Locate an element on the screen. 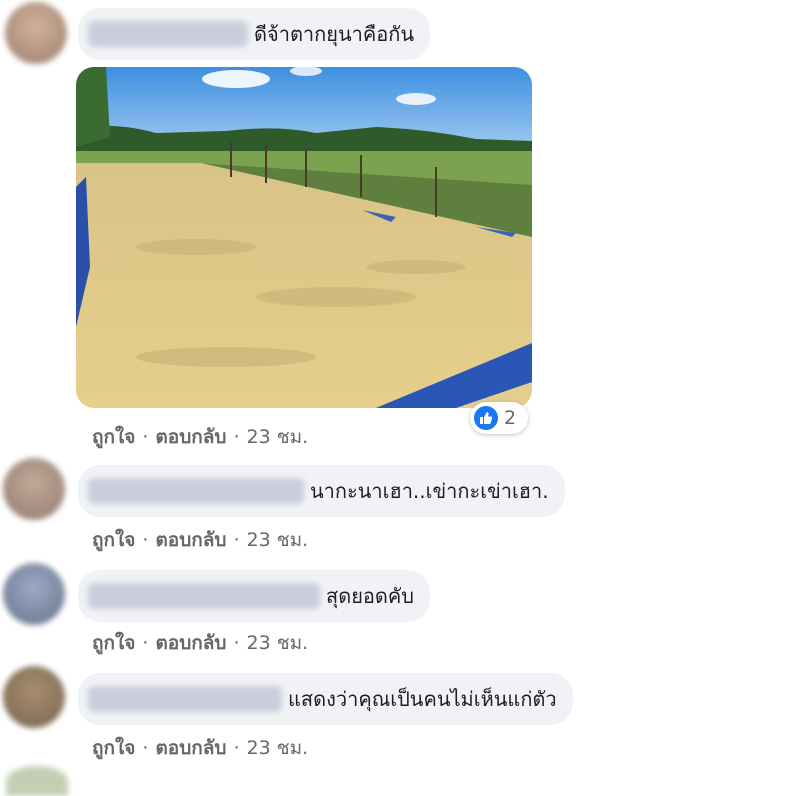 The height and width of the screenshot is (796, 800). comment-text: แสดงว่าคุณเป็นคนไม่เห็นแก่ตัว is located at coordinates (422, 699).